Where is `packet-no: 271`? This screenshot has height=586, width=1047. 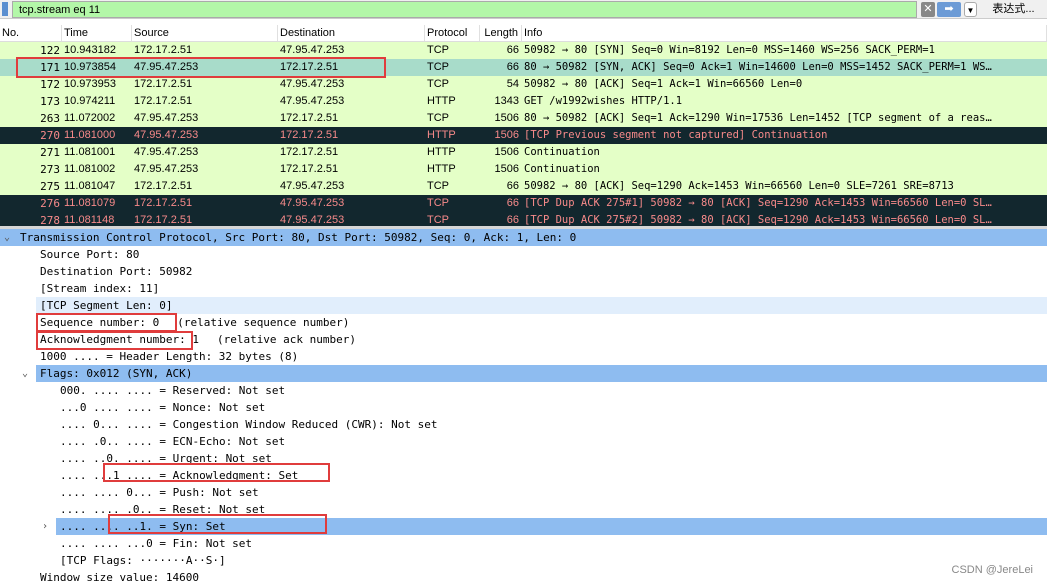 packet-no: 271 is located at coordinates (50, 152).